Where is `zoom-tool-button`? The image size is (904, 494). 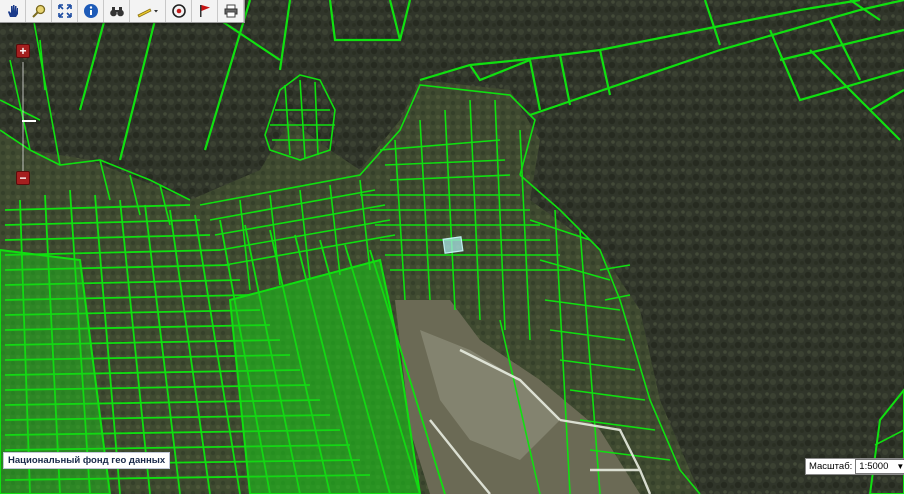
zoom-tool-button is located at coordinates (39, 11).